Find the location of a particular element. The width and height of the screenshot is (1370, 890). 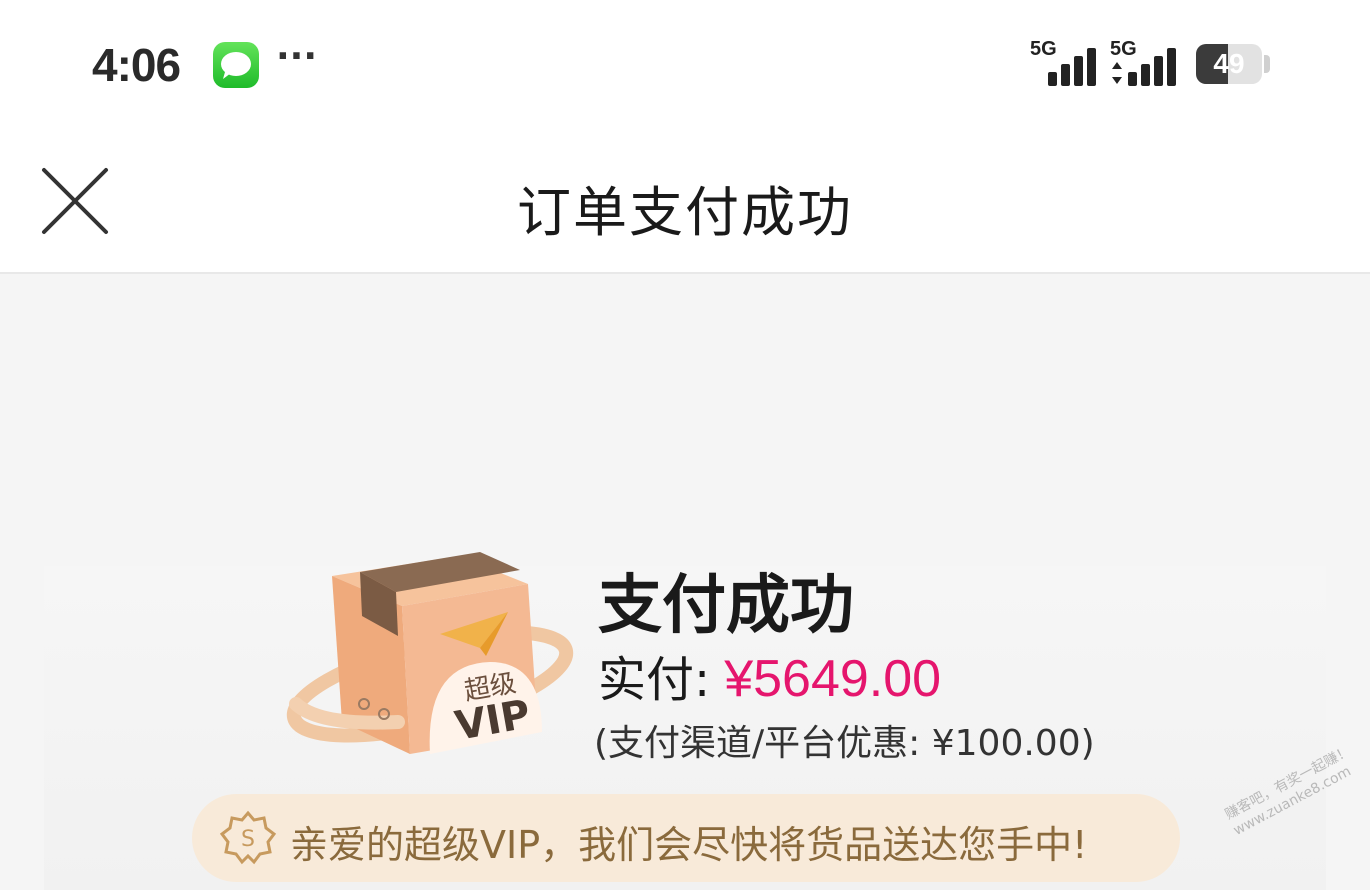

vip-notice-banner: S 亲爱的超级VIP，我们会尽快将货品送达您手中! is located at coordinates (686, 838).